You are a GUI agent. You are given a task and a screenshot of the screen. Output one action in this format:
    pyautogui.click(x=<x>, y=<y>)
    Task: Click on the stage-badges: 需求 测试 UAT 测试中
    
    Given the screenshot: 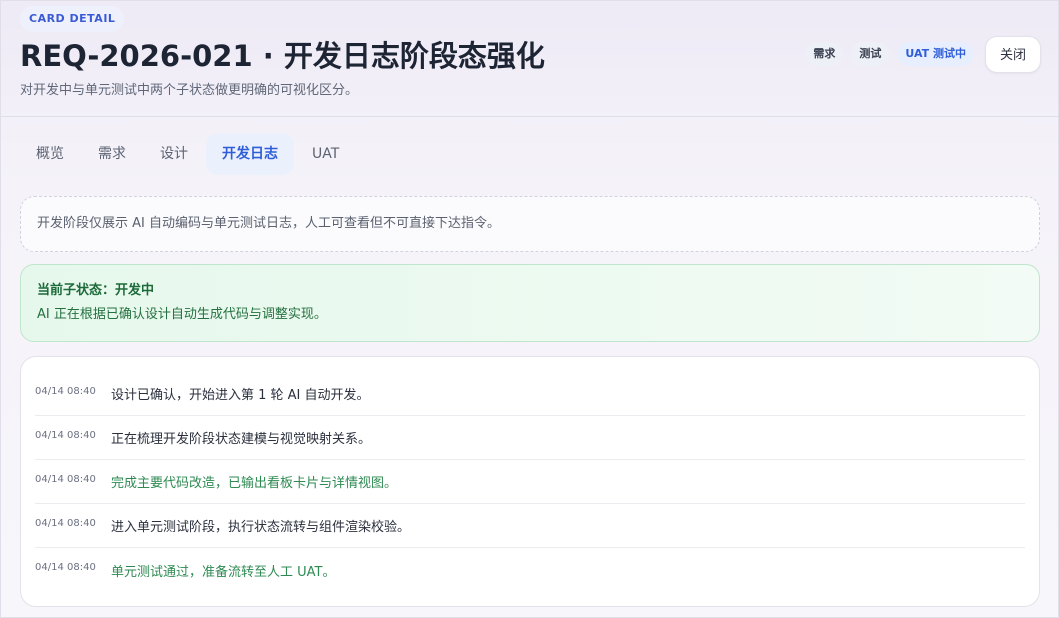 What is the action you would take?
    pyautogui.click(x=889, y=54)
    